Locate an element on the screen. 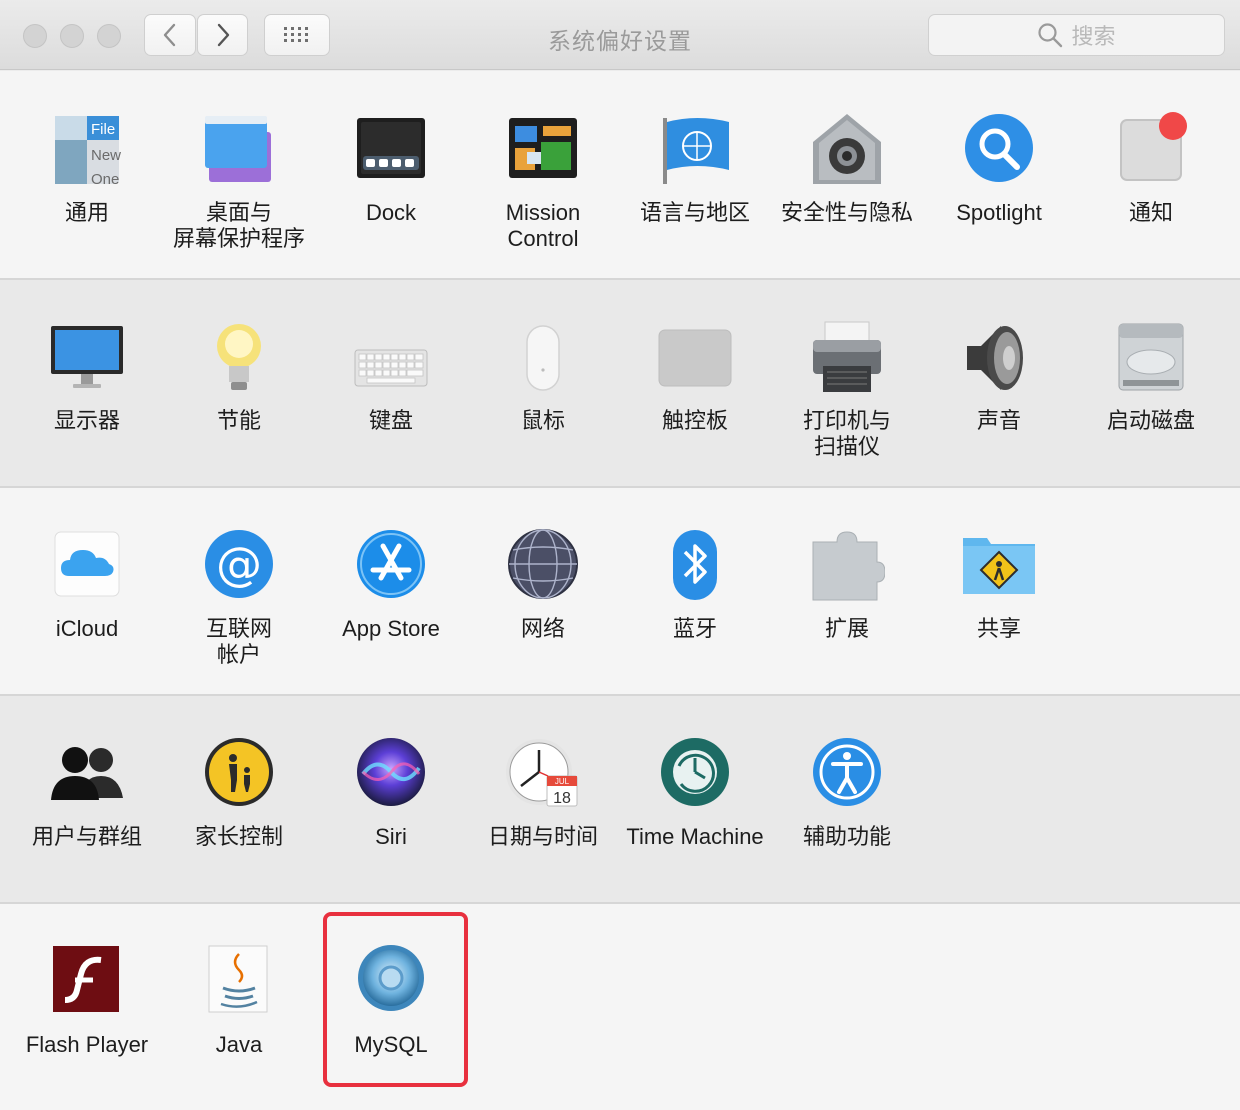 The height and width of the screenshot is (1110, 1240). pref-internet-accounts: @ 互联网 帐户 is located at coordinates (239, 598).